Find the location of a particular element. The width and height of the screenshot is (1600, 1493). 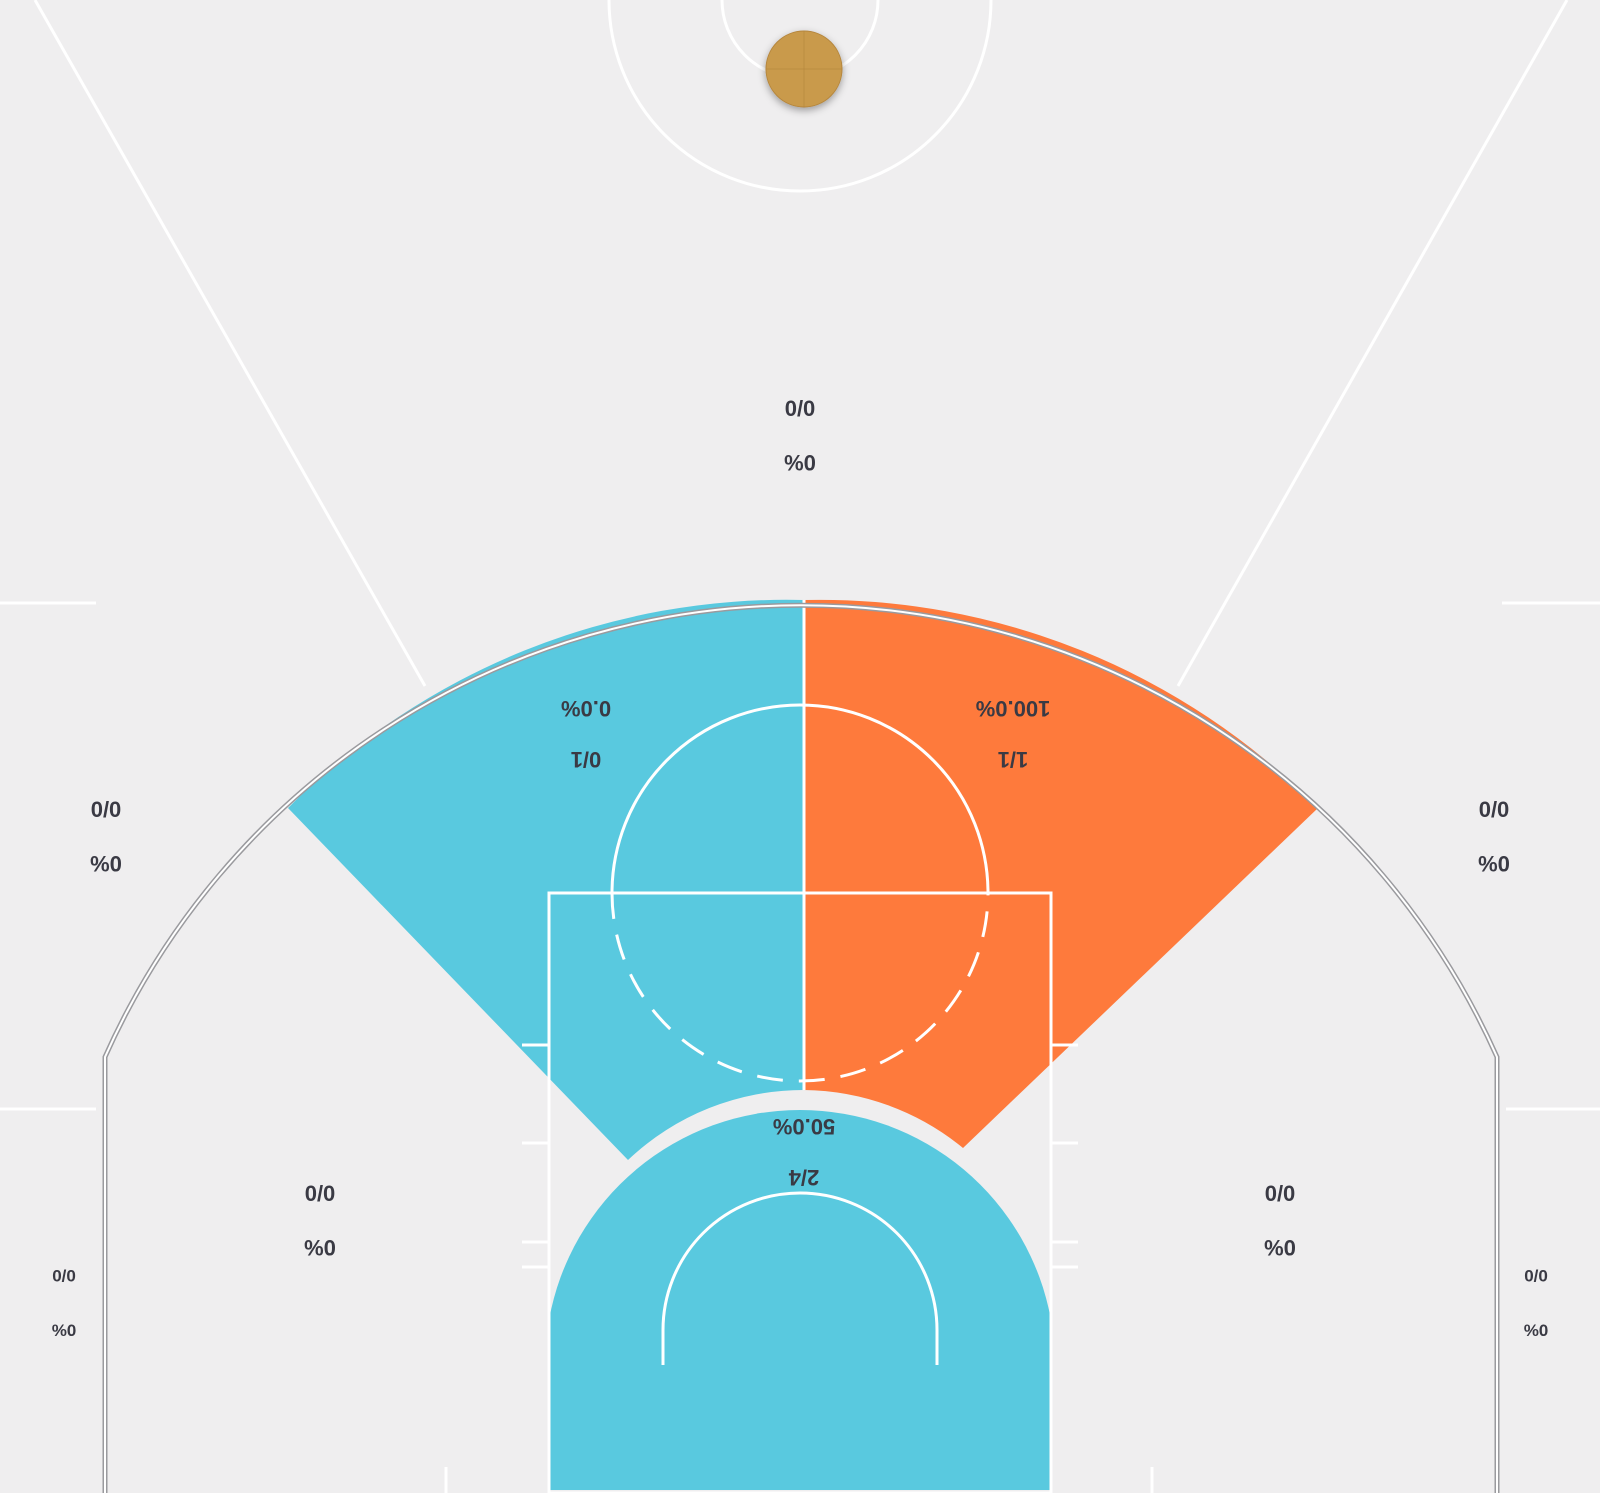

zone-made-attempts: 2/4 is located at coordinates (803, 1177).